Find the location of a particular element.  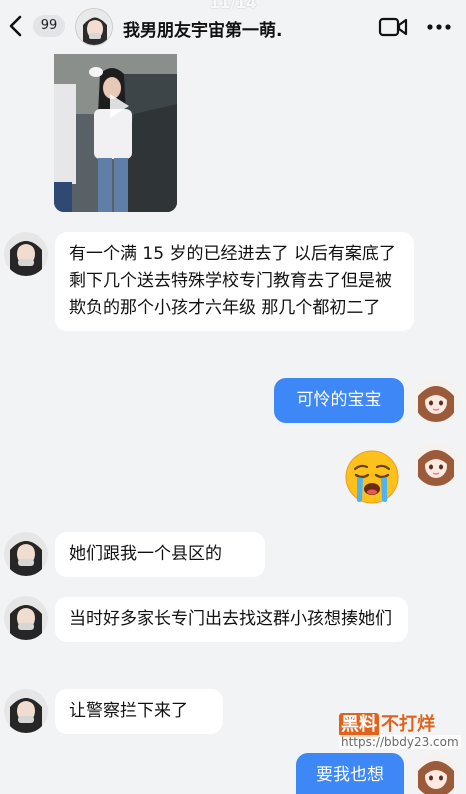

chat-title: 我男朋友宇宙第一萌. is located at coordinates (203, 31).